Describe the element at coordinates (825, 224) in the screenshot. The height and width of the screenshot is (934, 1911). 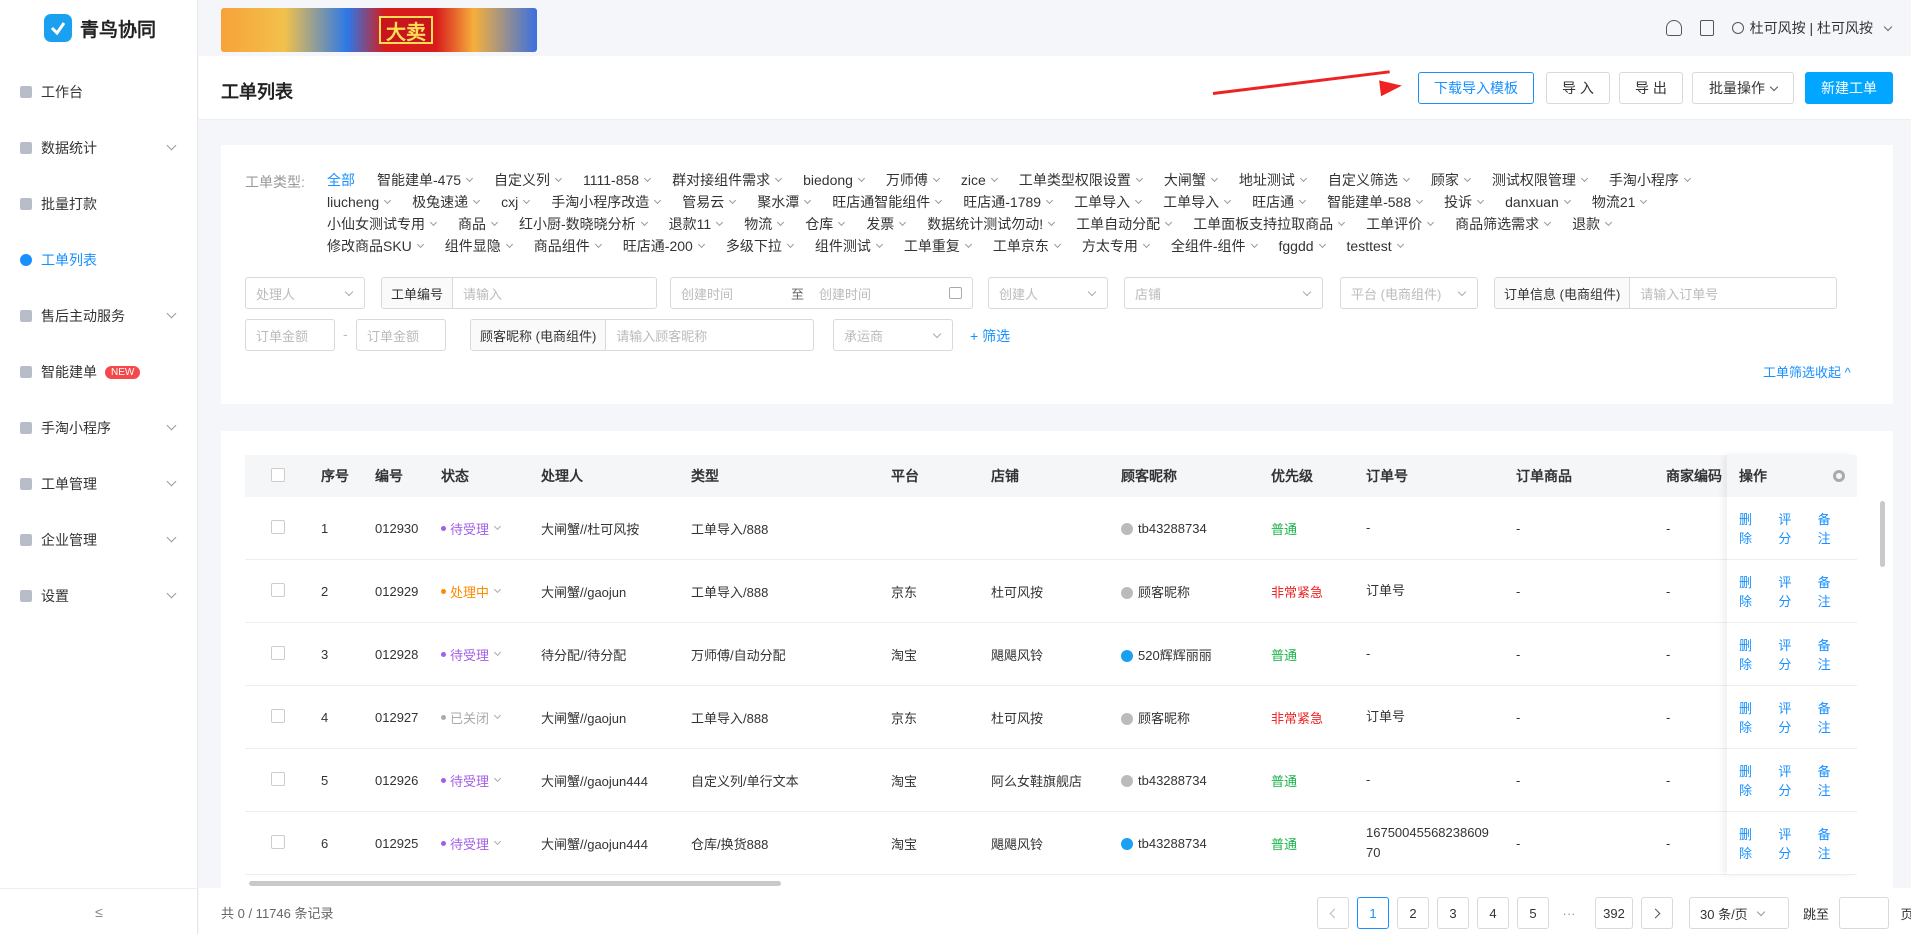
I see `ticket-type-tag: 仓库` at that location.